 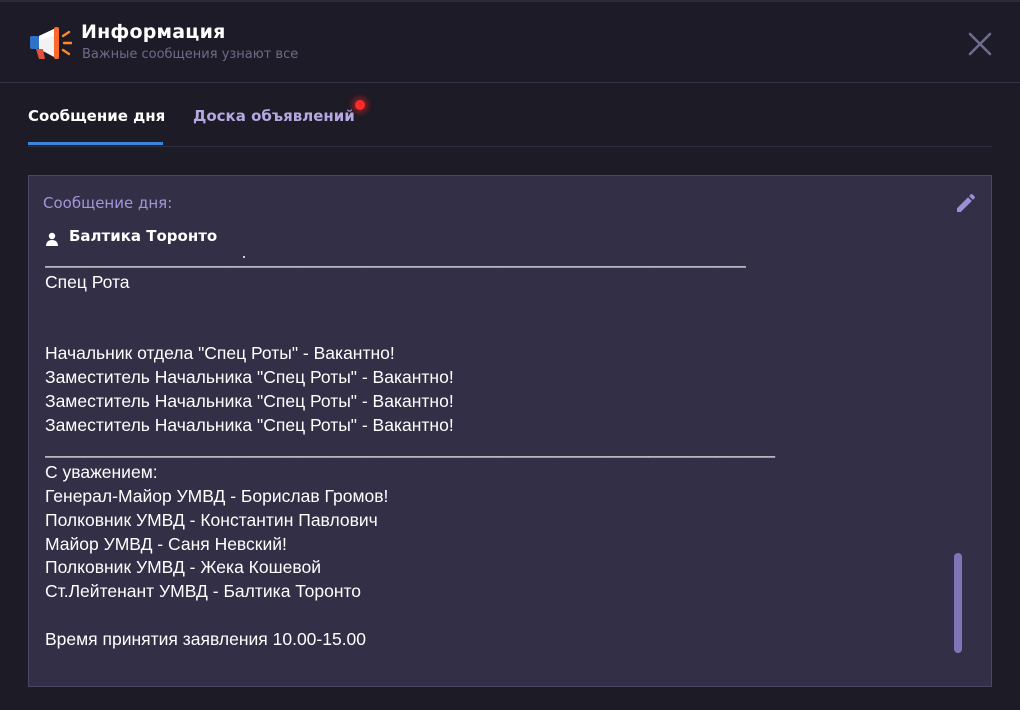 I want to click on scrollbar-thumb, so click(x=958, y=603).